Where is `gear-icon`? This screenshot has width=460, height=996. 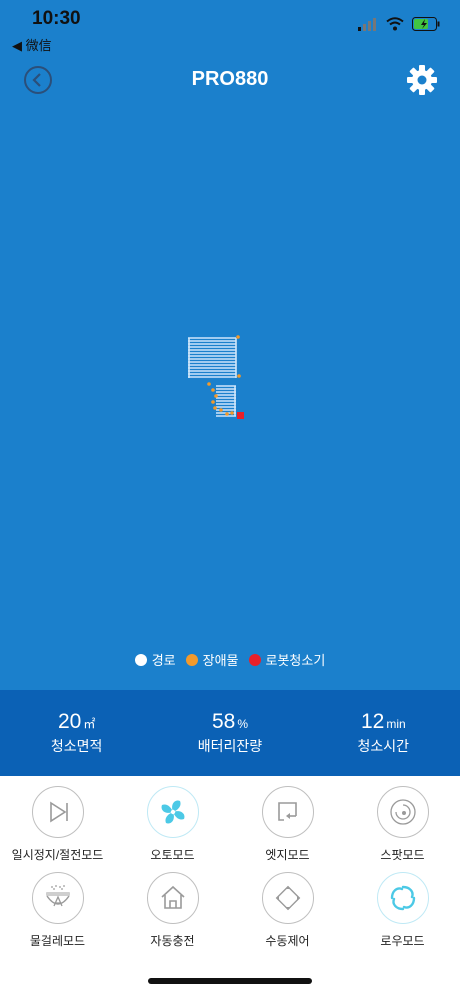
gear-icon is located at coordinates (422, 80).